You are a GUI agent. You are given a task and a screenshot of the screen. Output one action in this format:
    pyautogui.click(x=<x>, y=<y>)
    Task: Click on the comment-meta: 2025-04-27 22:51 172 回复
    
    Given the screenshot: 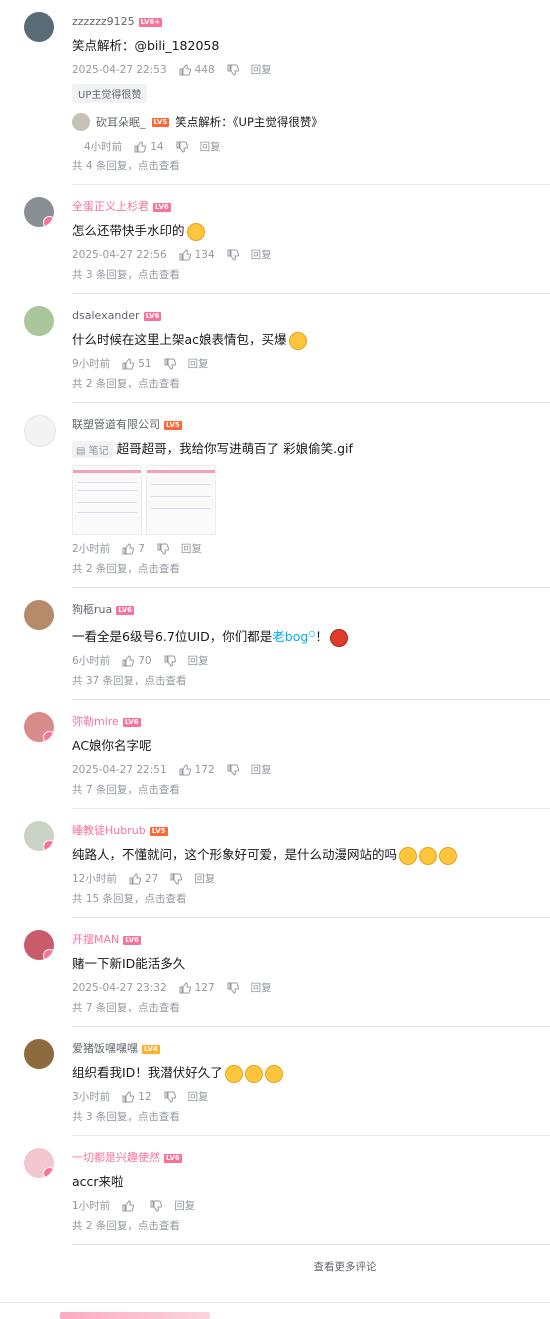 What is the action you would take?
    pyautogui.click(x=311, y=770)
    